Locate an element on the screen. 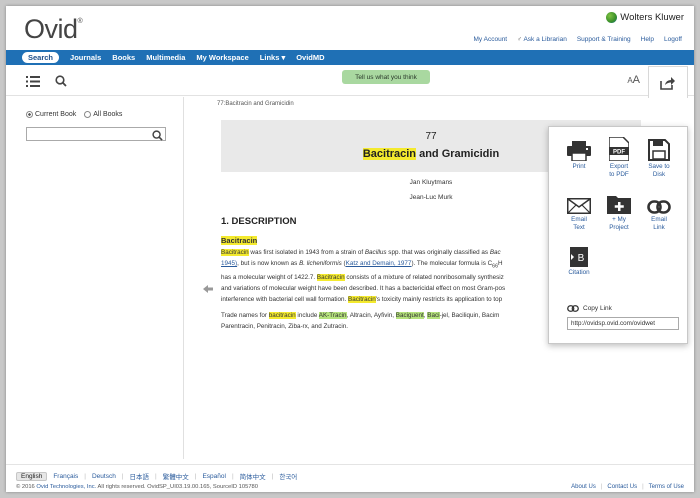  folder-plus-icon is located at coordinates (619, 205).